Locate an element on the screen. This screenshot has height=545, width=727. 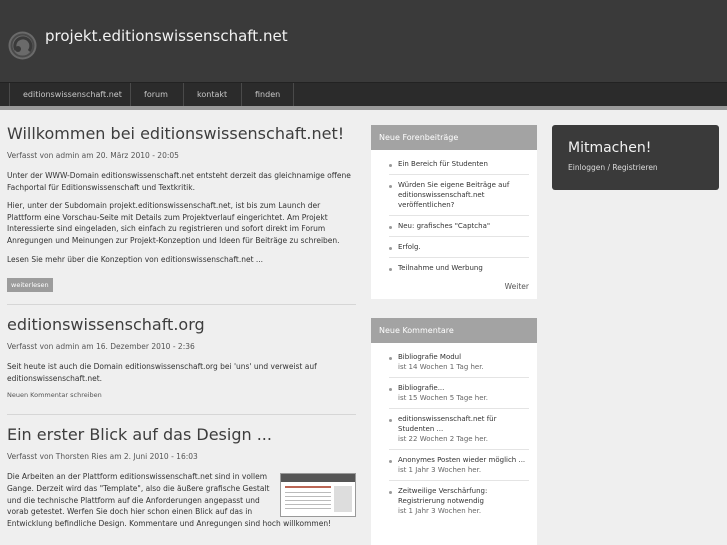
nav-item-editionswissenschaft: editionswissenschaft.net is located at coordinates (72, 95).